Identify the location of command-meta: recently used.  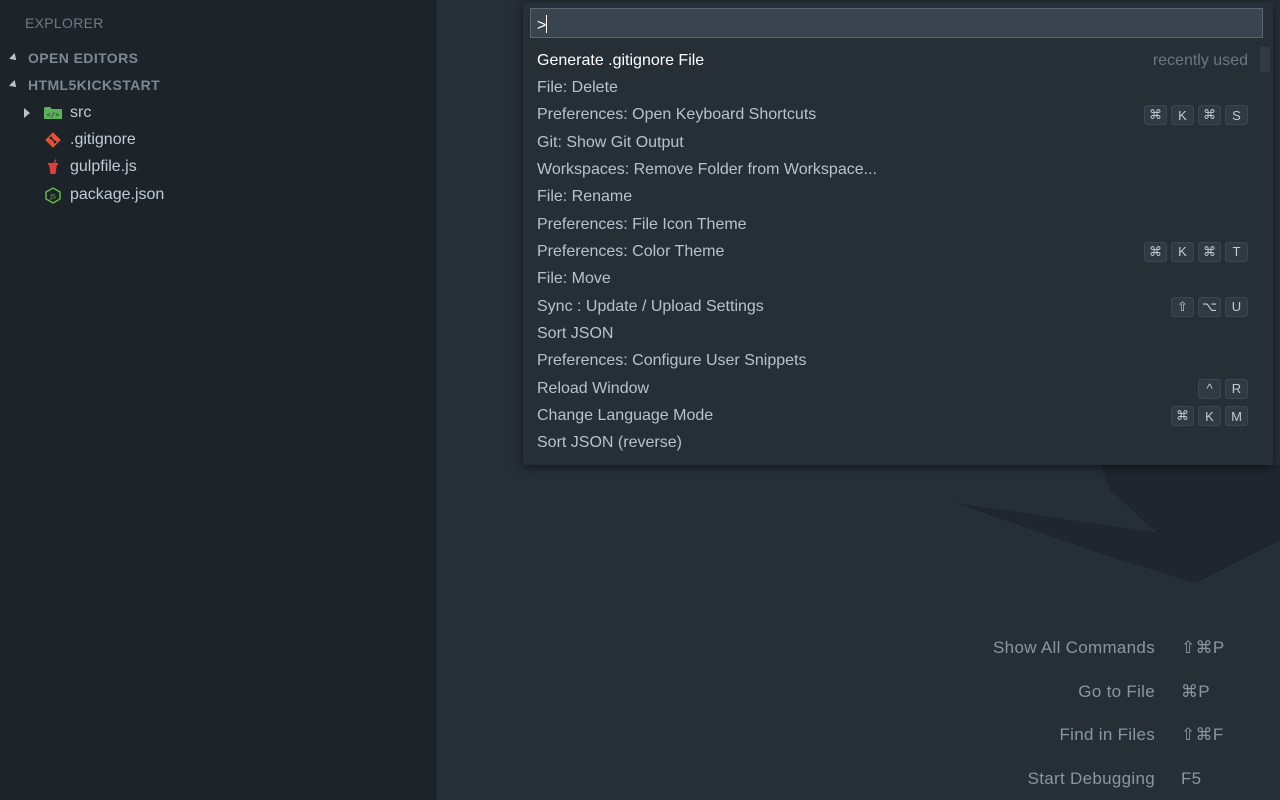
(1205, 61).